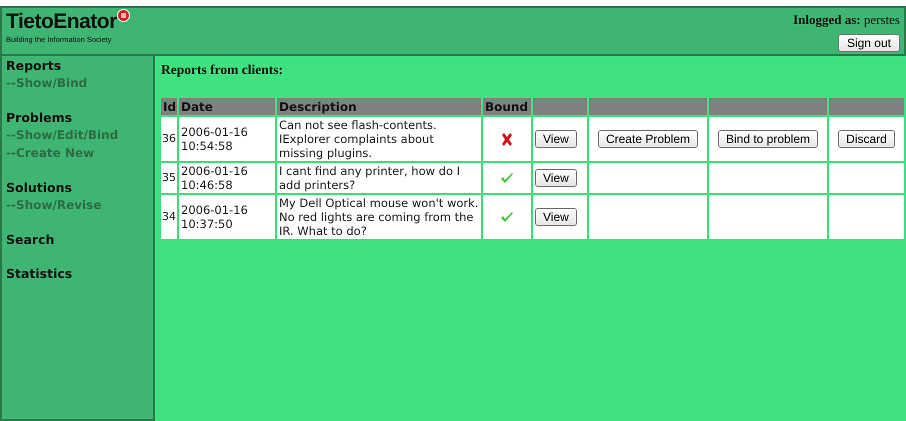 The height and width of the screenshot is (421, 906). I want to click on table-cell: 2006-01-16 10:46:58, so click(227, 178).